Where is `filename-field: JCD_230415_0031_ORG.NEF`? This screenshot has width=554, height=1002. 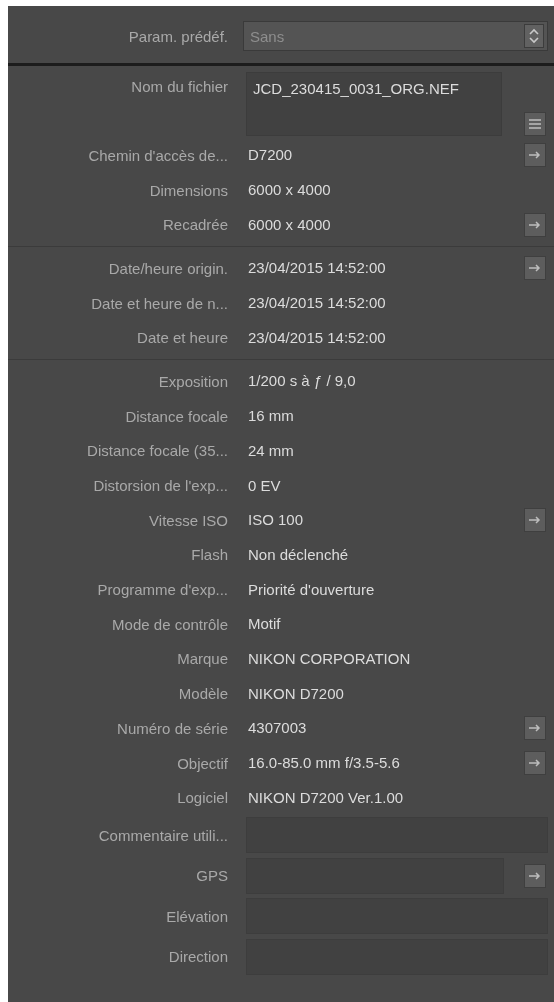
filename-field: JCD_230415_0031_ORG.NEF is located at coordinates (374, 104).